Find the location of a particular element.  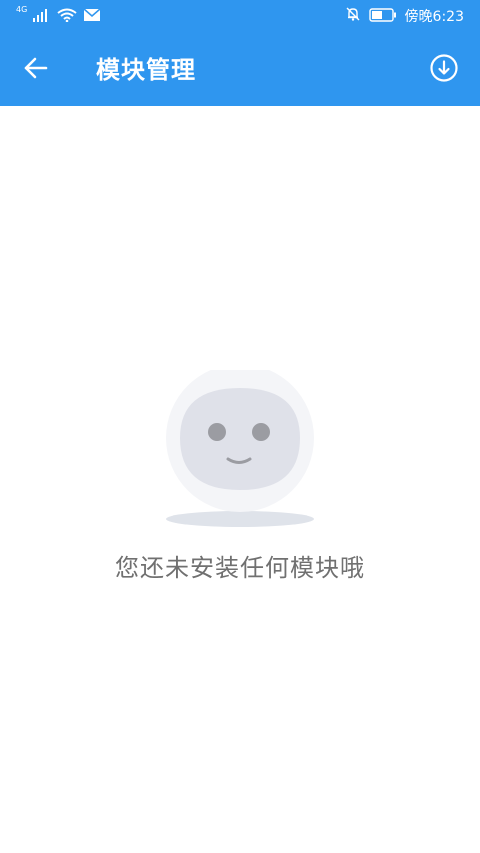

status-right-group: 傍晚6:23 is located at coordinates (404, 16).